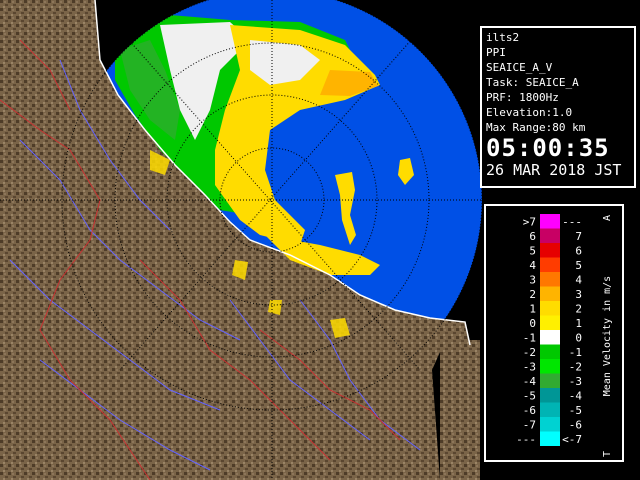 The image size is (640, 480). What do you see at coordinates (575, 425) in the screenshot?
I see `legend-right-label: -6` at bounding box center [575, 425].